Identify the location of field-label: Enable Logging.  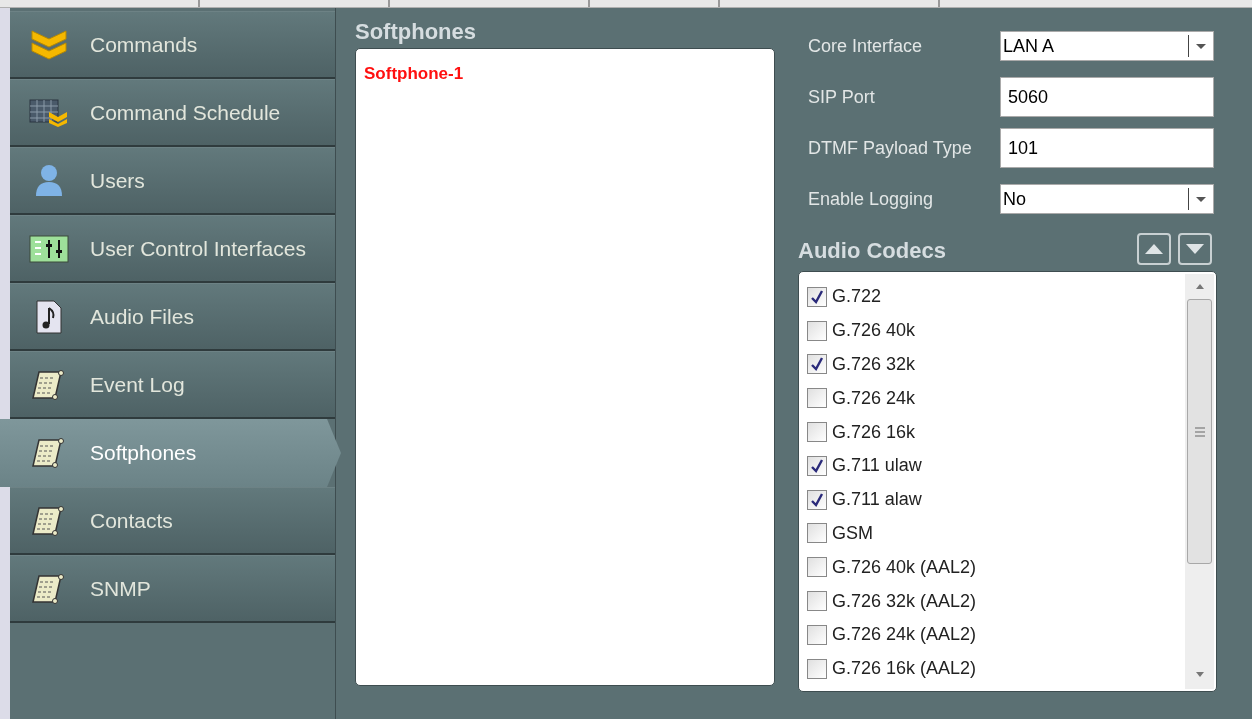
(871, 199).